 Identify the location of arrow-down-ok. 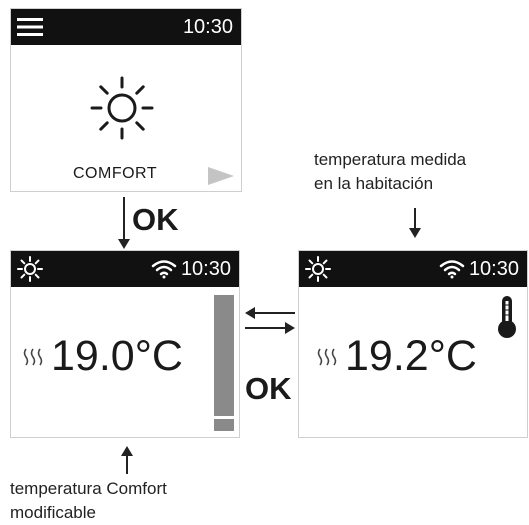
(124, 223).